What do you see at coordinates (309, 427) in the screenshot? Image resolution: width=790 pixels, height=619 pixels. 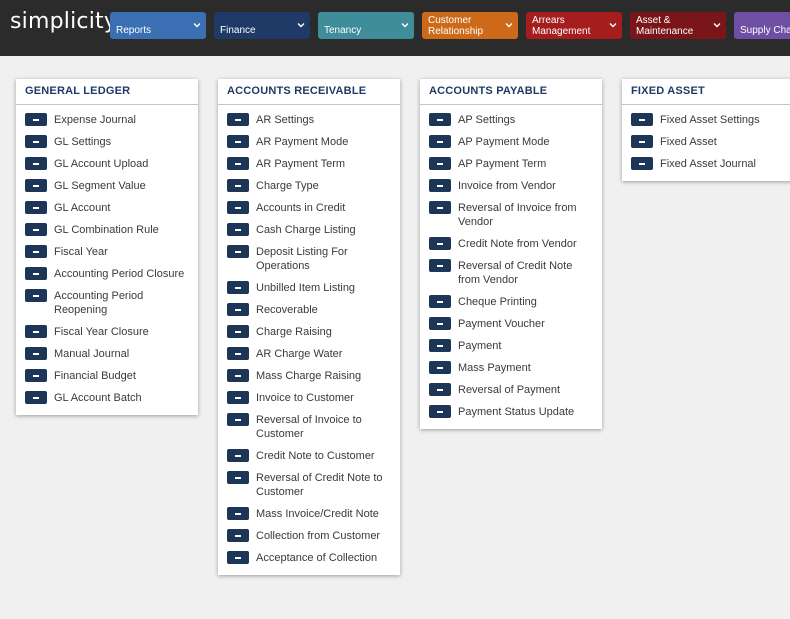 I see `menu-item: Reversal of Invoice to Customer` at bounding box center [309, 427].